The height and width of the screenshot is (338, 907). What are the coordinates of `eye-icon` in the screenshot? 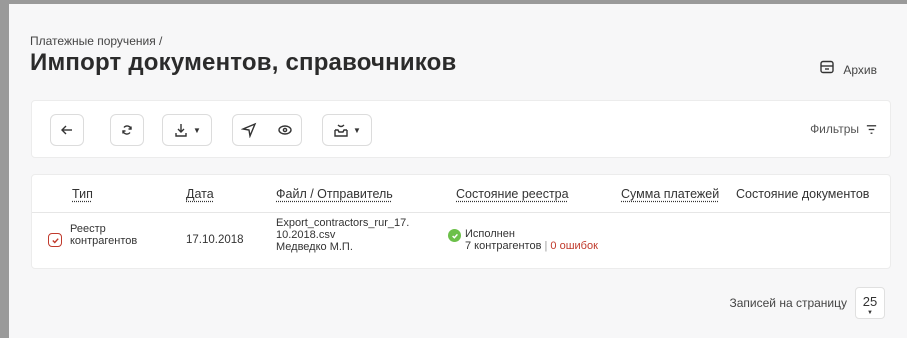 It's located at (285, 130).